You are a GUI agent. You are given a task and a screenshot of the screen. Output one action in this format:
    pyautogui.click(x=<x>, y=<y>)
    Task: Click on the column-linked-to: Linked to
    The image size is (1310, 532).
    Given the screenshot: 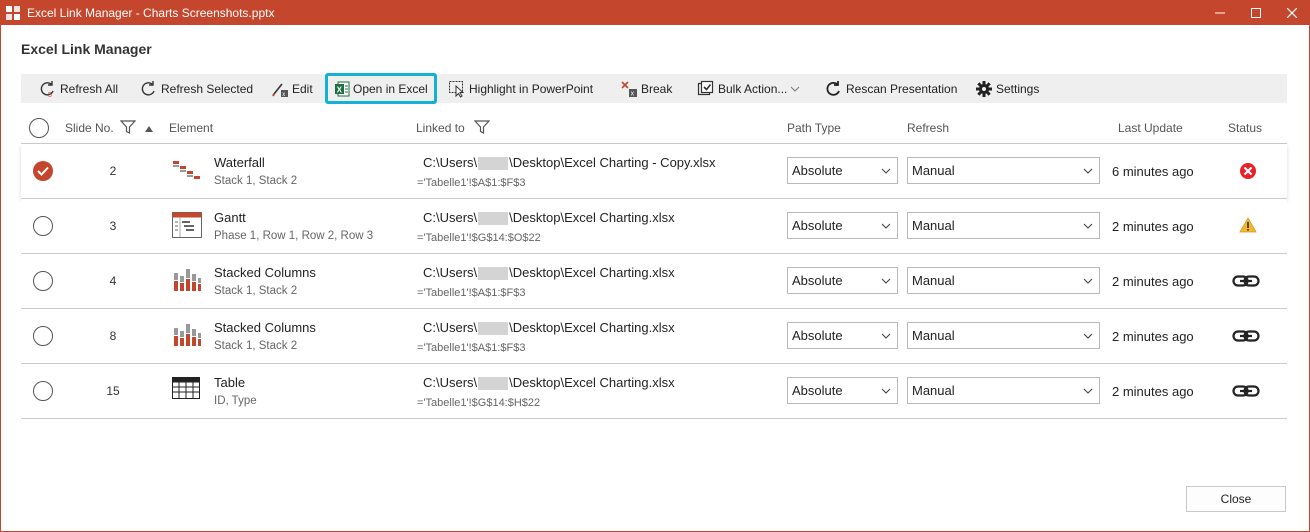 What is the action you would take?
    pyautogui.click(x=440, y=128)
    